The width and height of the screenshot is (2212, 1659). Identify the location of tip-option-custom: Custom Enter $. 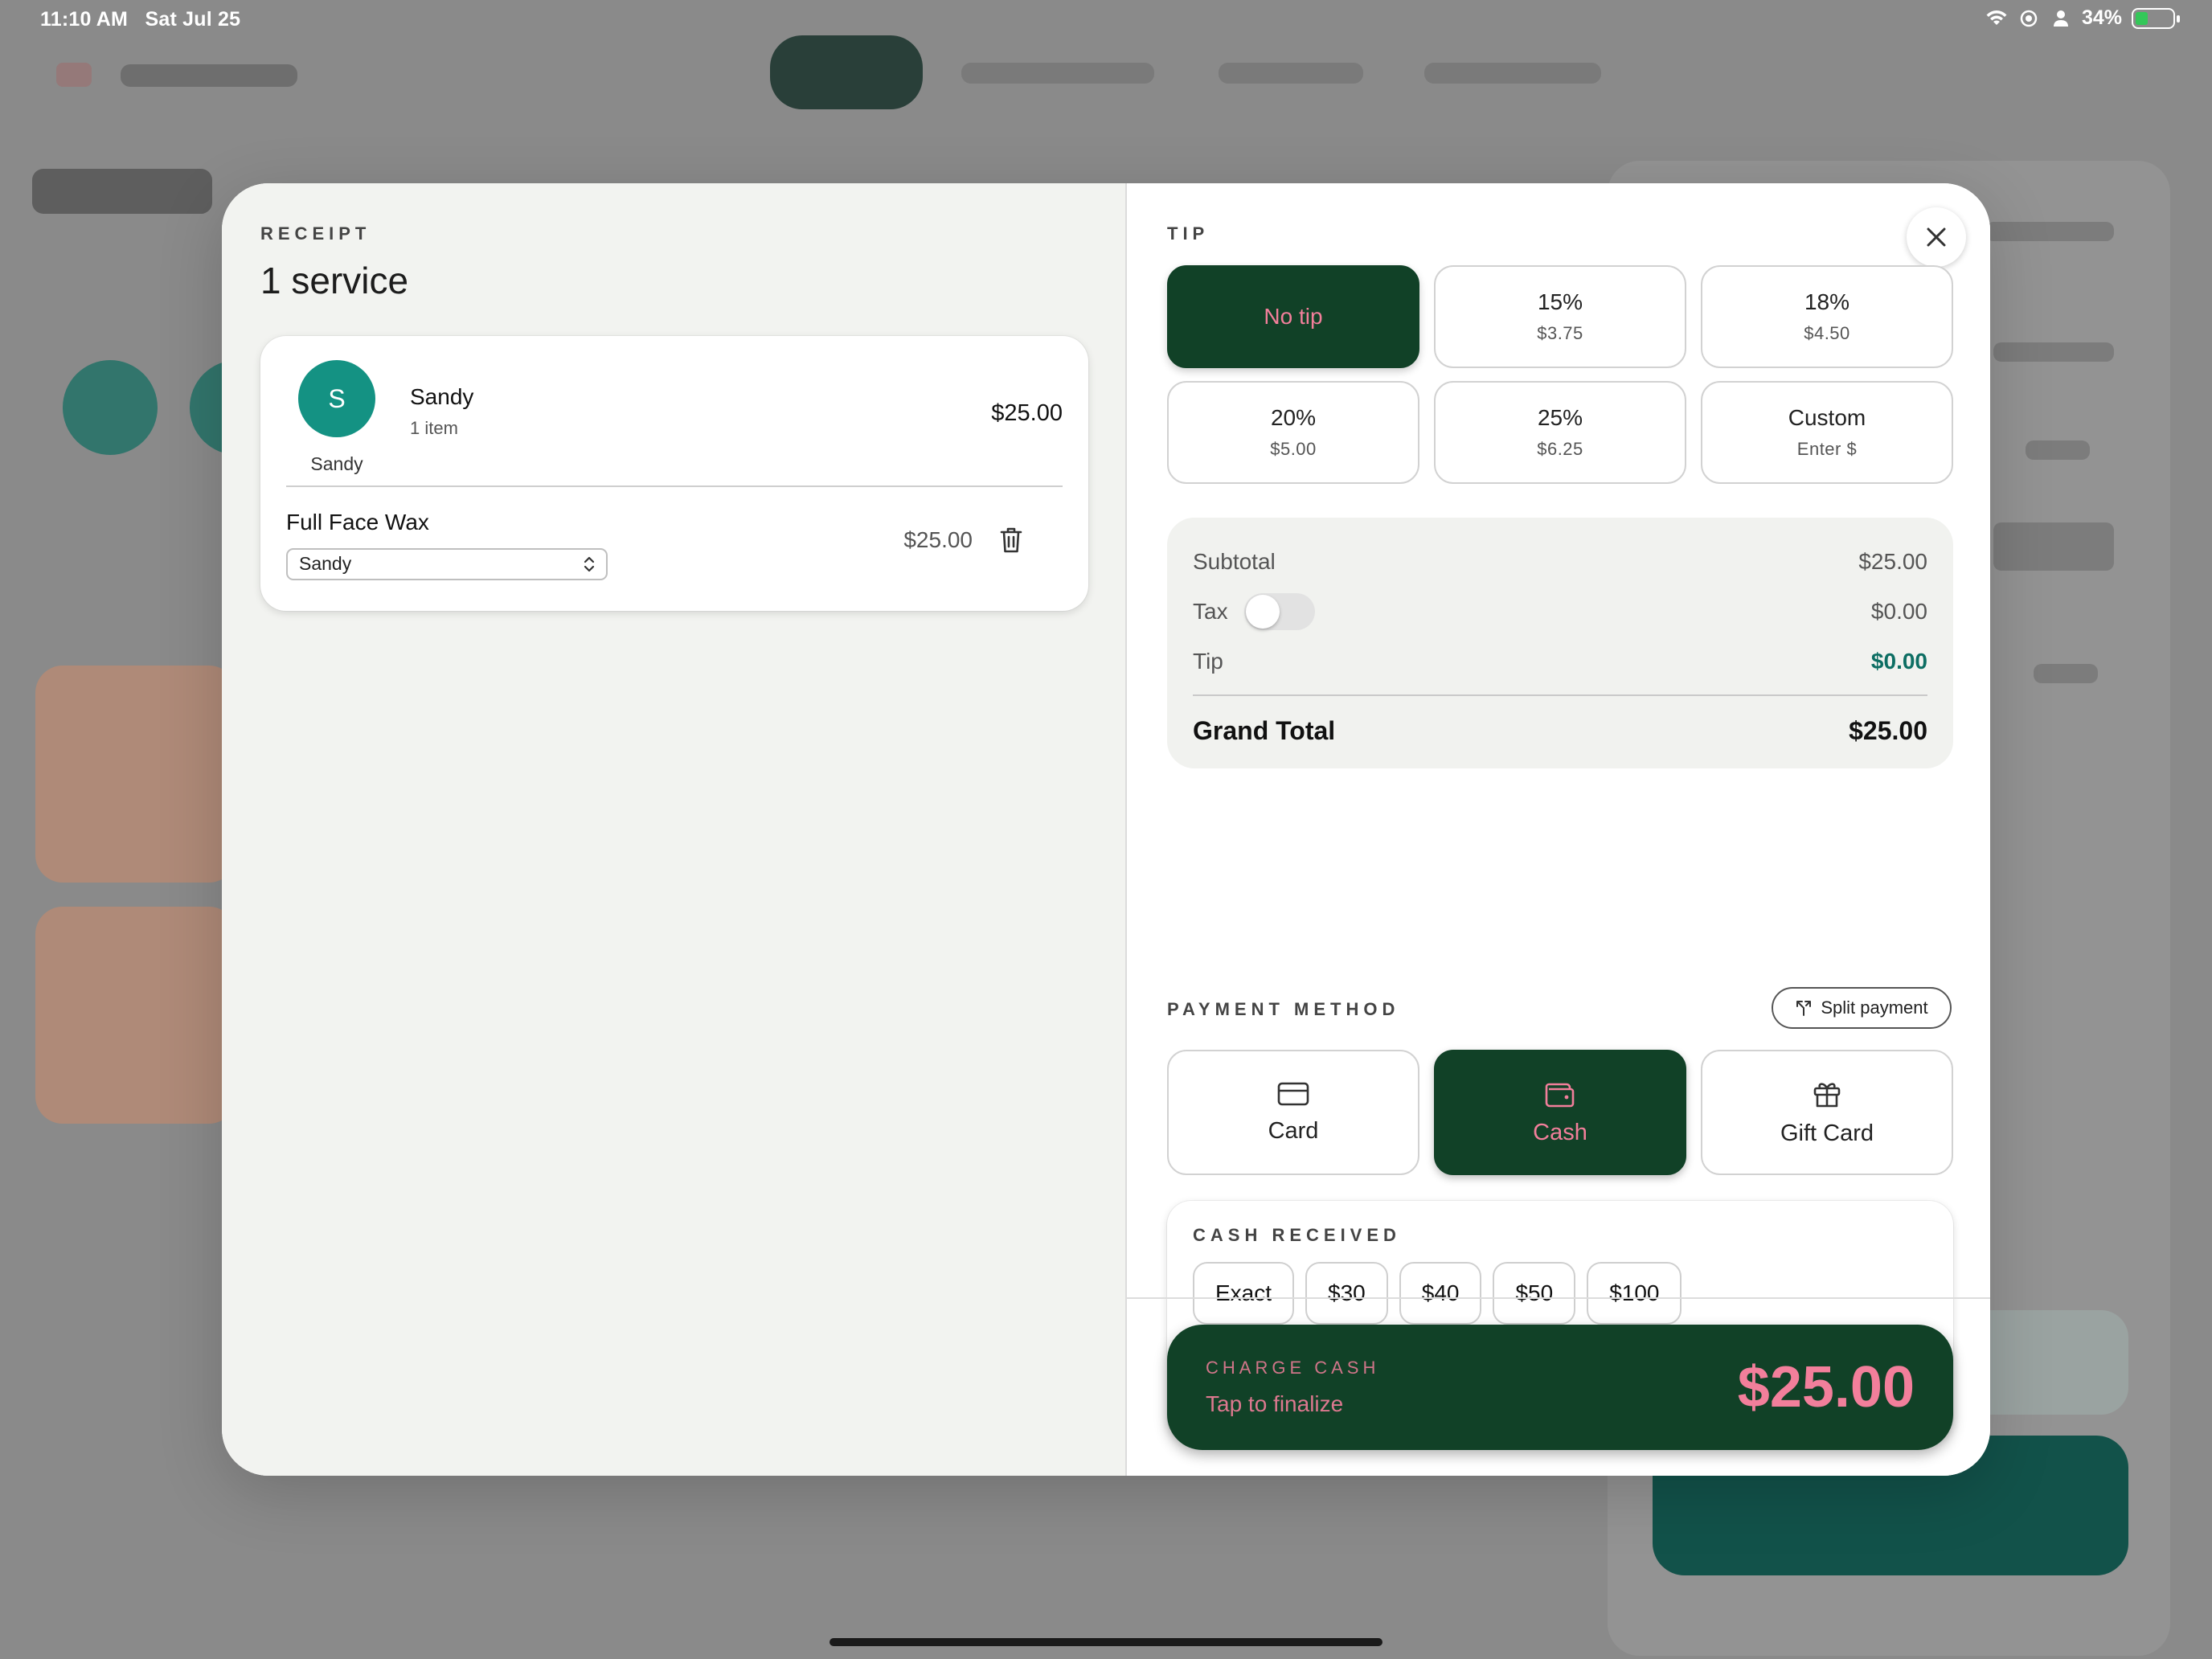
(1827, 432).